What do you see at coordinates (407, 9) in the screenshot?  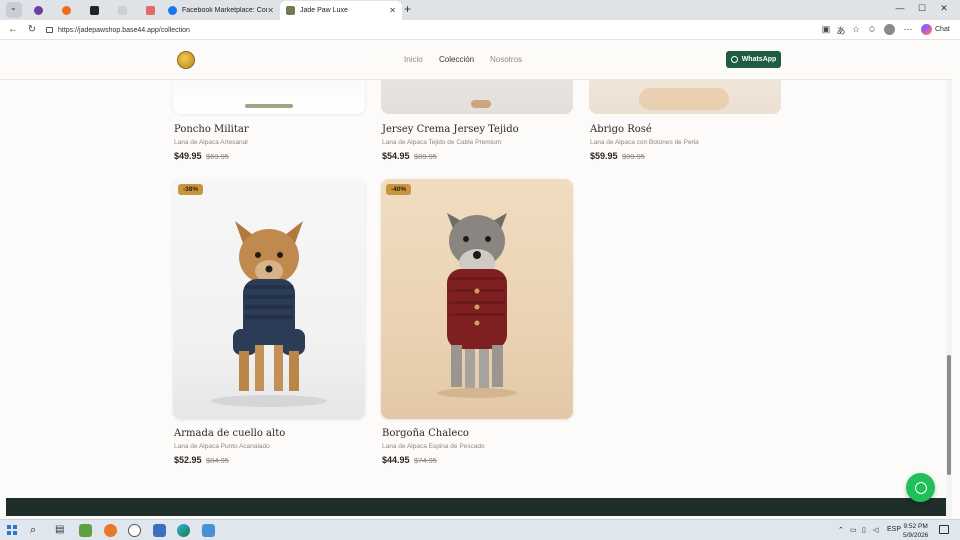 I see `new-tab-button: +` at bounding box center [407, 9].